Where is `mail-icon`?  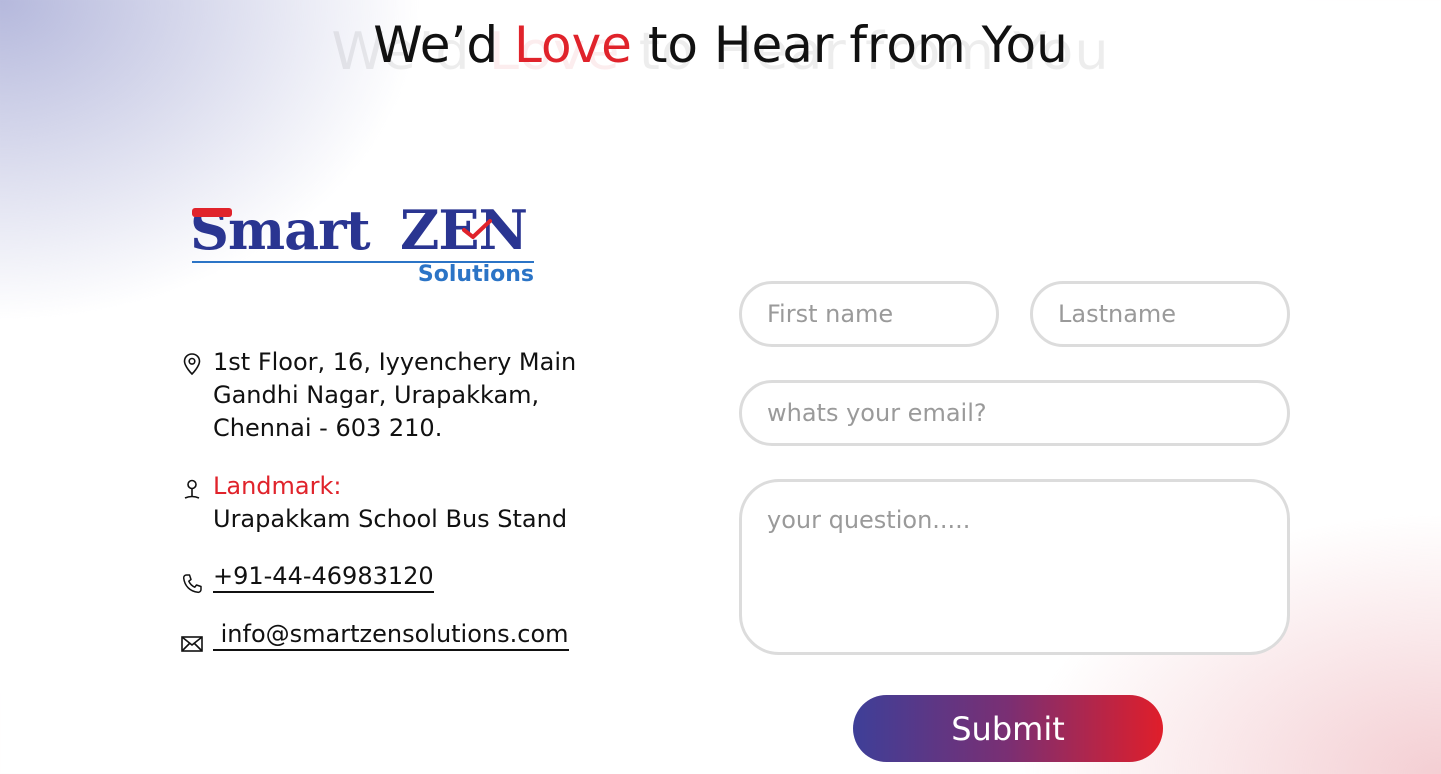 mail-icon is located at coordinates (192, 644).